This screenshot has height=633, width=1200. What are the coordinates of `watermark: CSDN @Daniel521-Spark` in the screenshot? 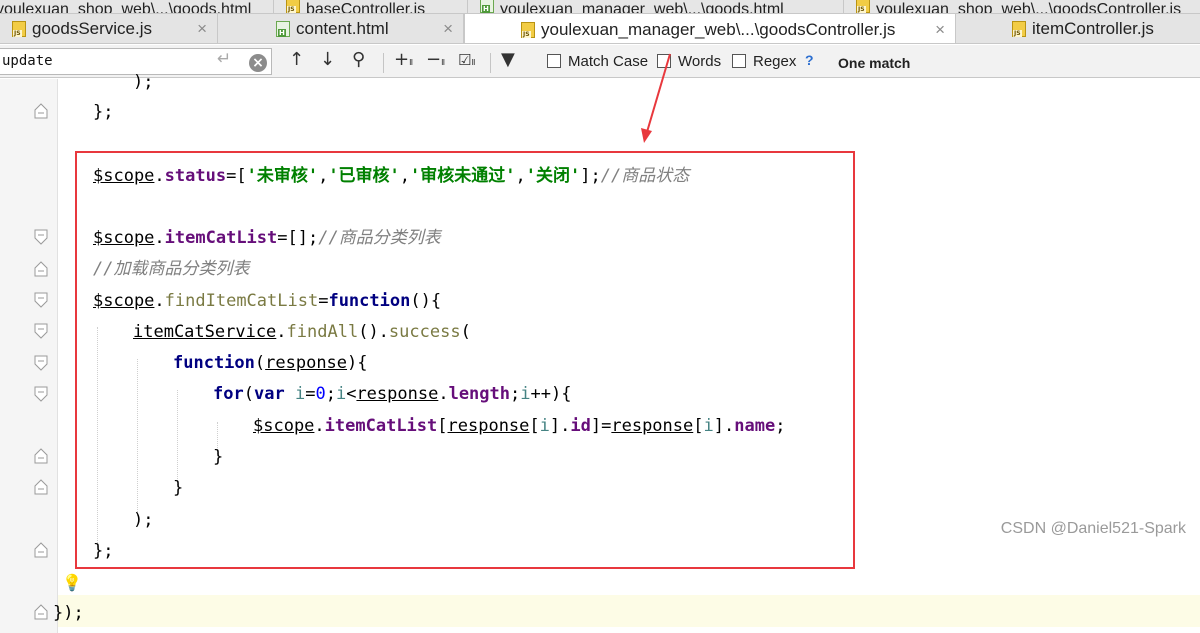 It's located at (1093, 528).